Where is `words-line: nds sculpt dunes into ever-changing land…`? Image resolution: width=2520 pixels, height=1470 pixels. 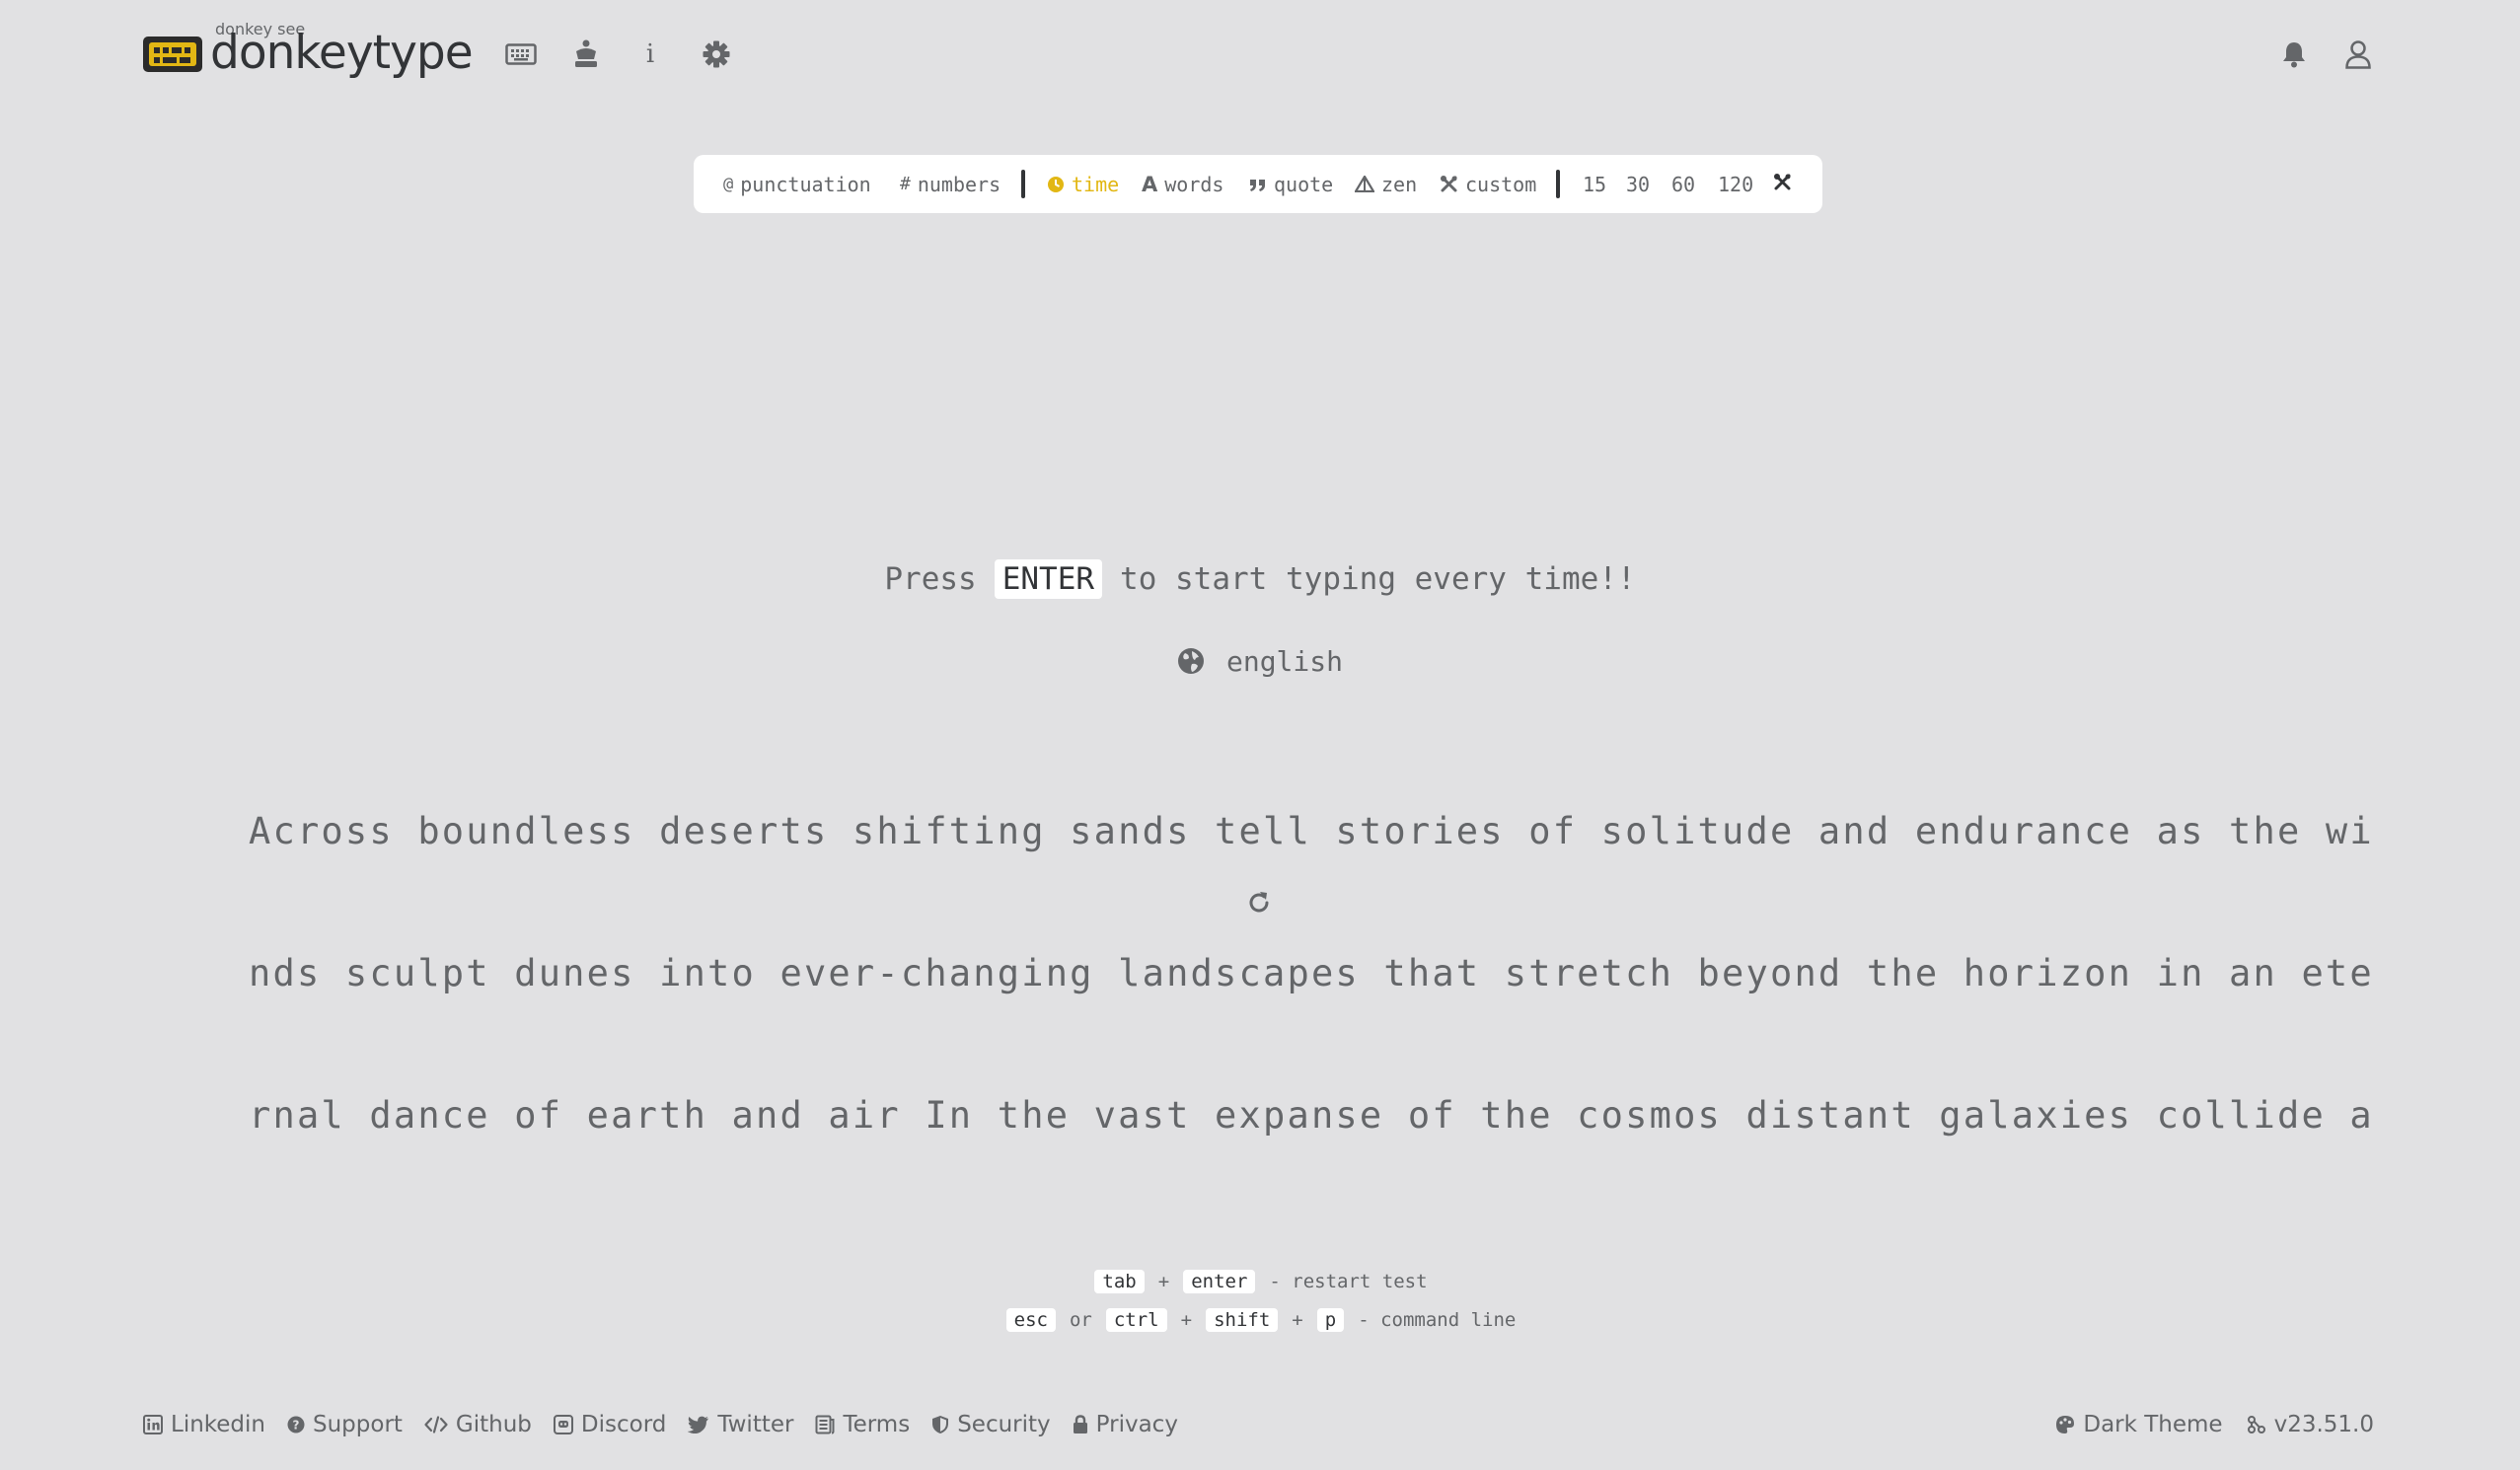
words-line: nds sculpt dunes into ever-changing land… is located at coordinates (1311, 973).